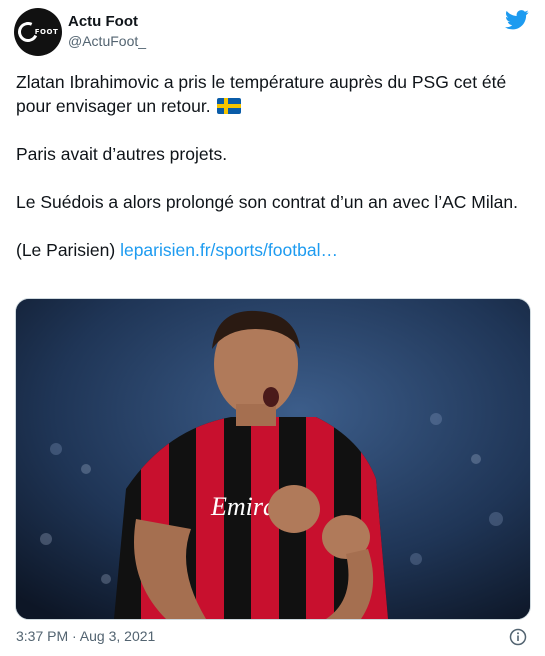  What do you see at coordinates (103, 21) in the screenshot?
I see `author-name: Actu Foot` at bounding box center [103, 21].